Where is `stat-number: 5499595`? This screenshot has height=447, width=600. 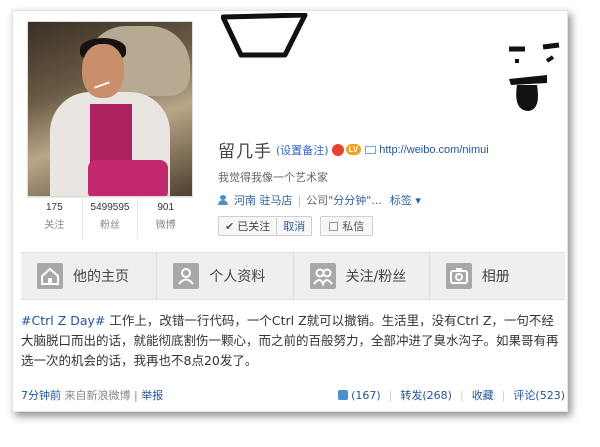
stat-number: 5499595 is located at coordinates (110, 207).